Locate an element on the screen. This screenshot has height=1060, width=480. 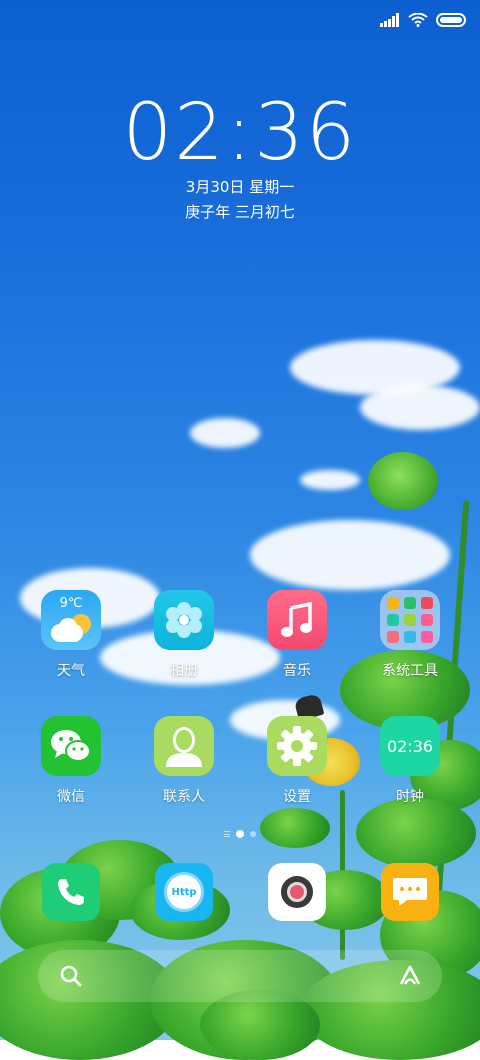
messages-icon is located at coordinates (410, 892).